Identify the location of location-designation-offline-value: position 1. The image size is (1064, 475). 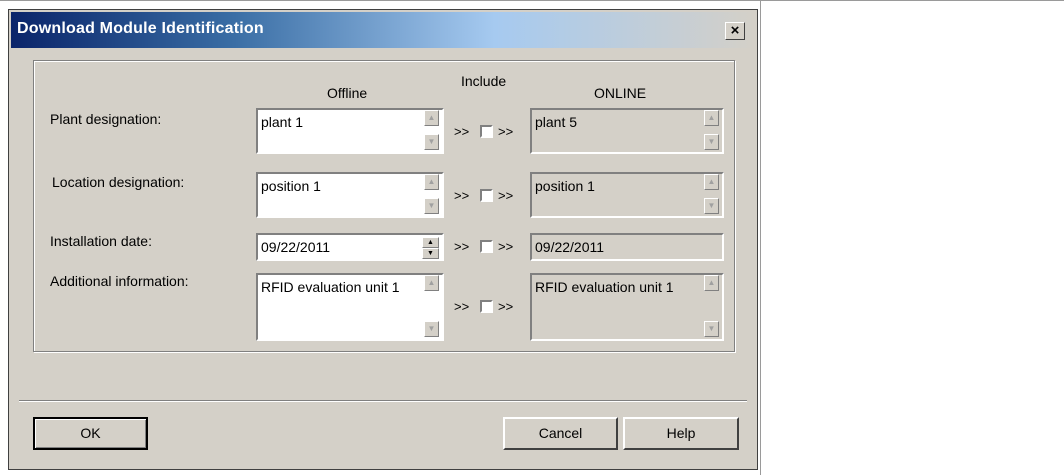
(291, 186).